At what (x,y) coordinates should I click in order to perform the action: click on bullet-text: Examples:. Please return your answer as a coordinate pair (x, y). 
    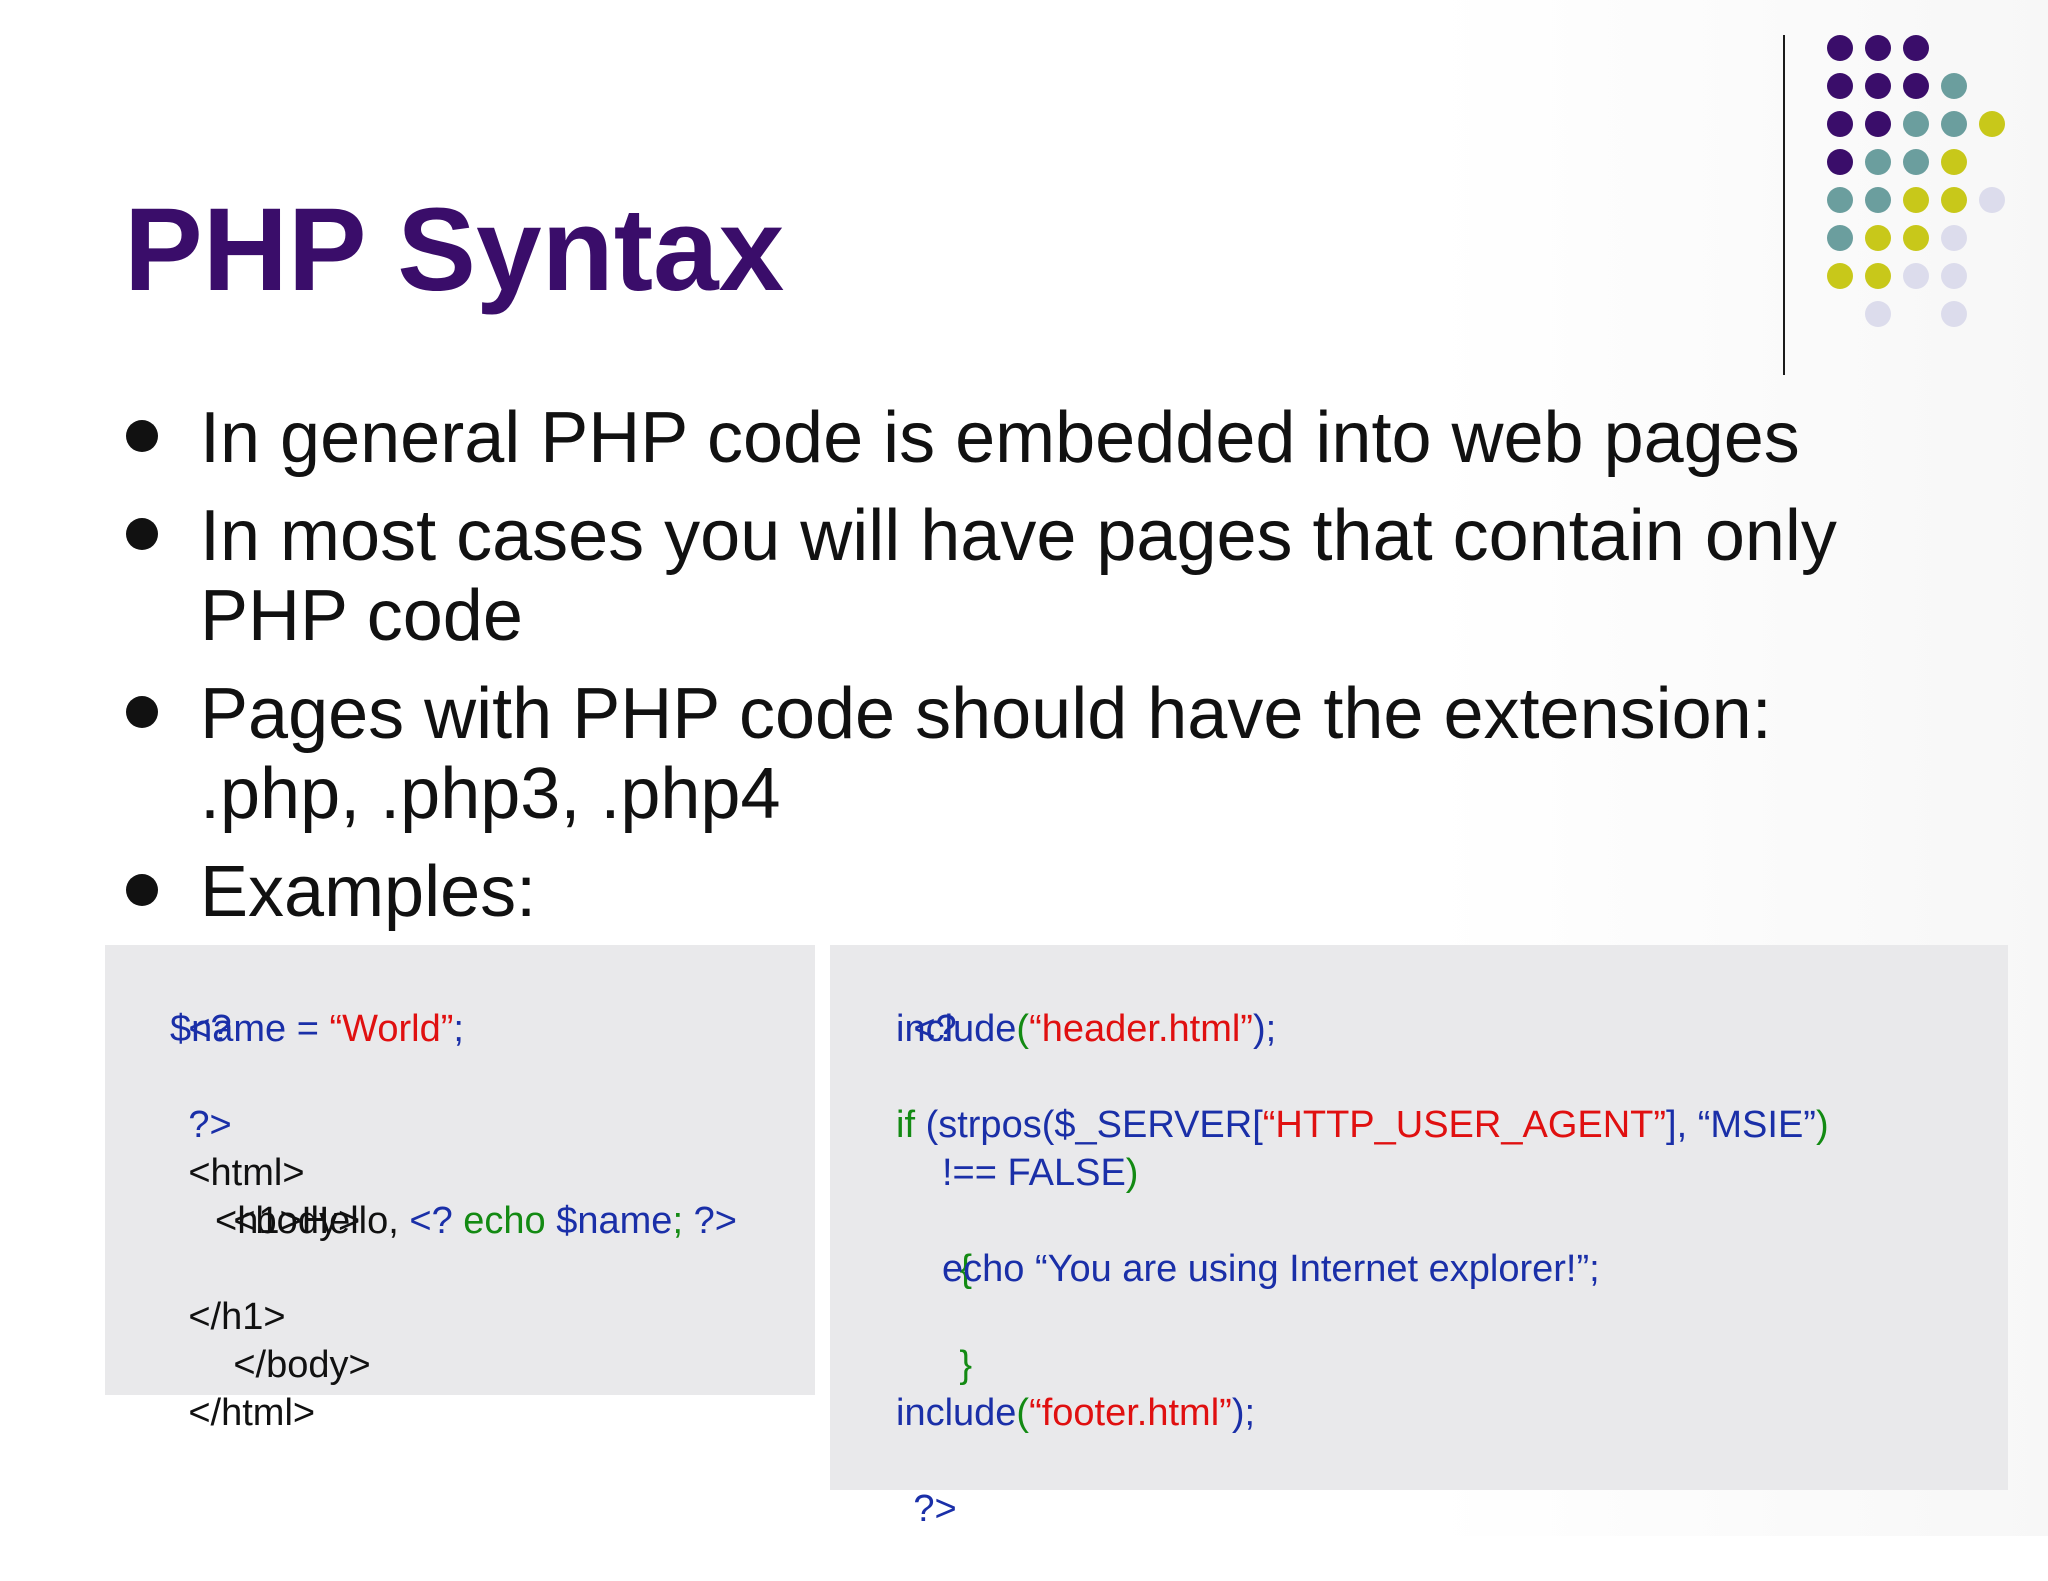
    Looking at the image, I should click on (368, 892).